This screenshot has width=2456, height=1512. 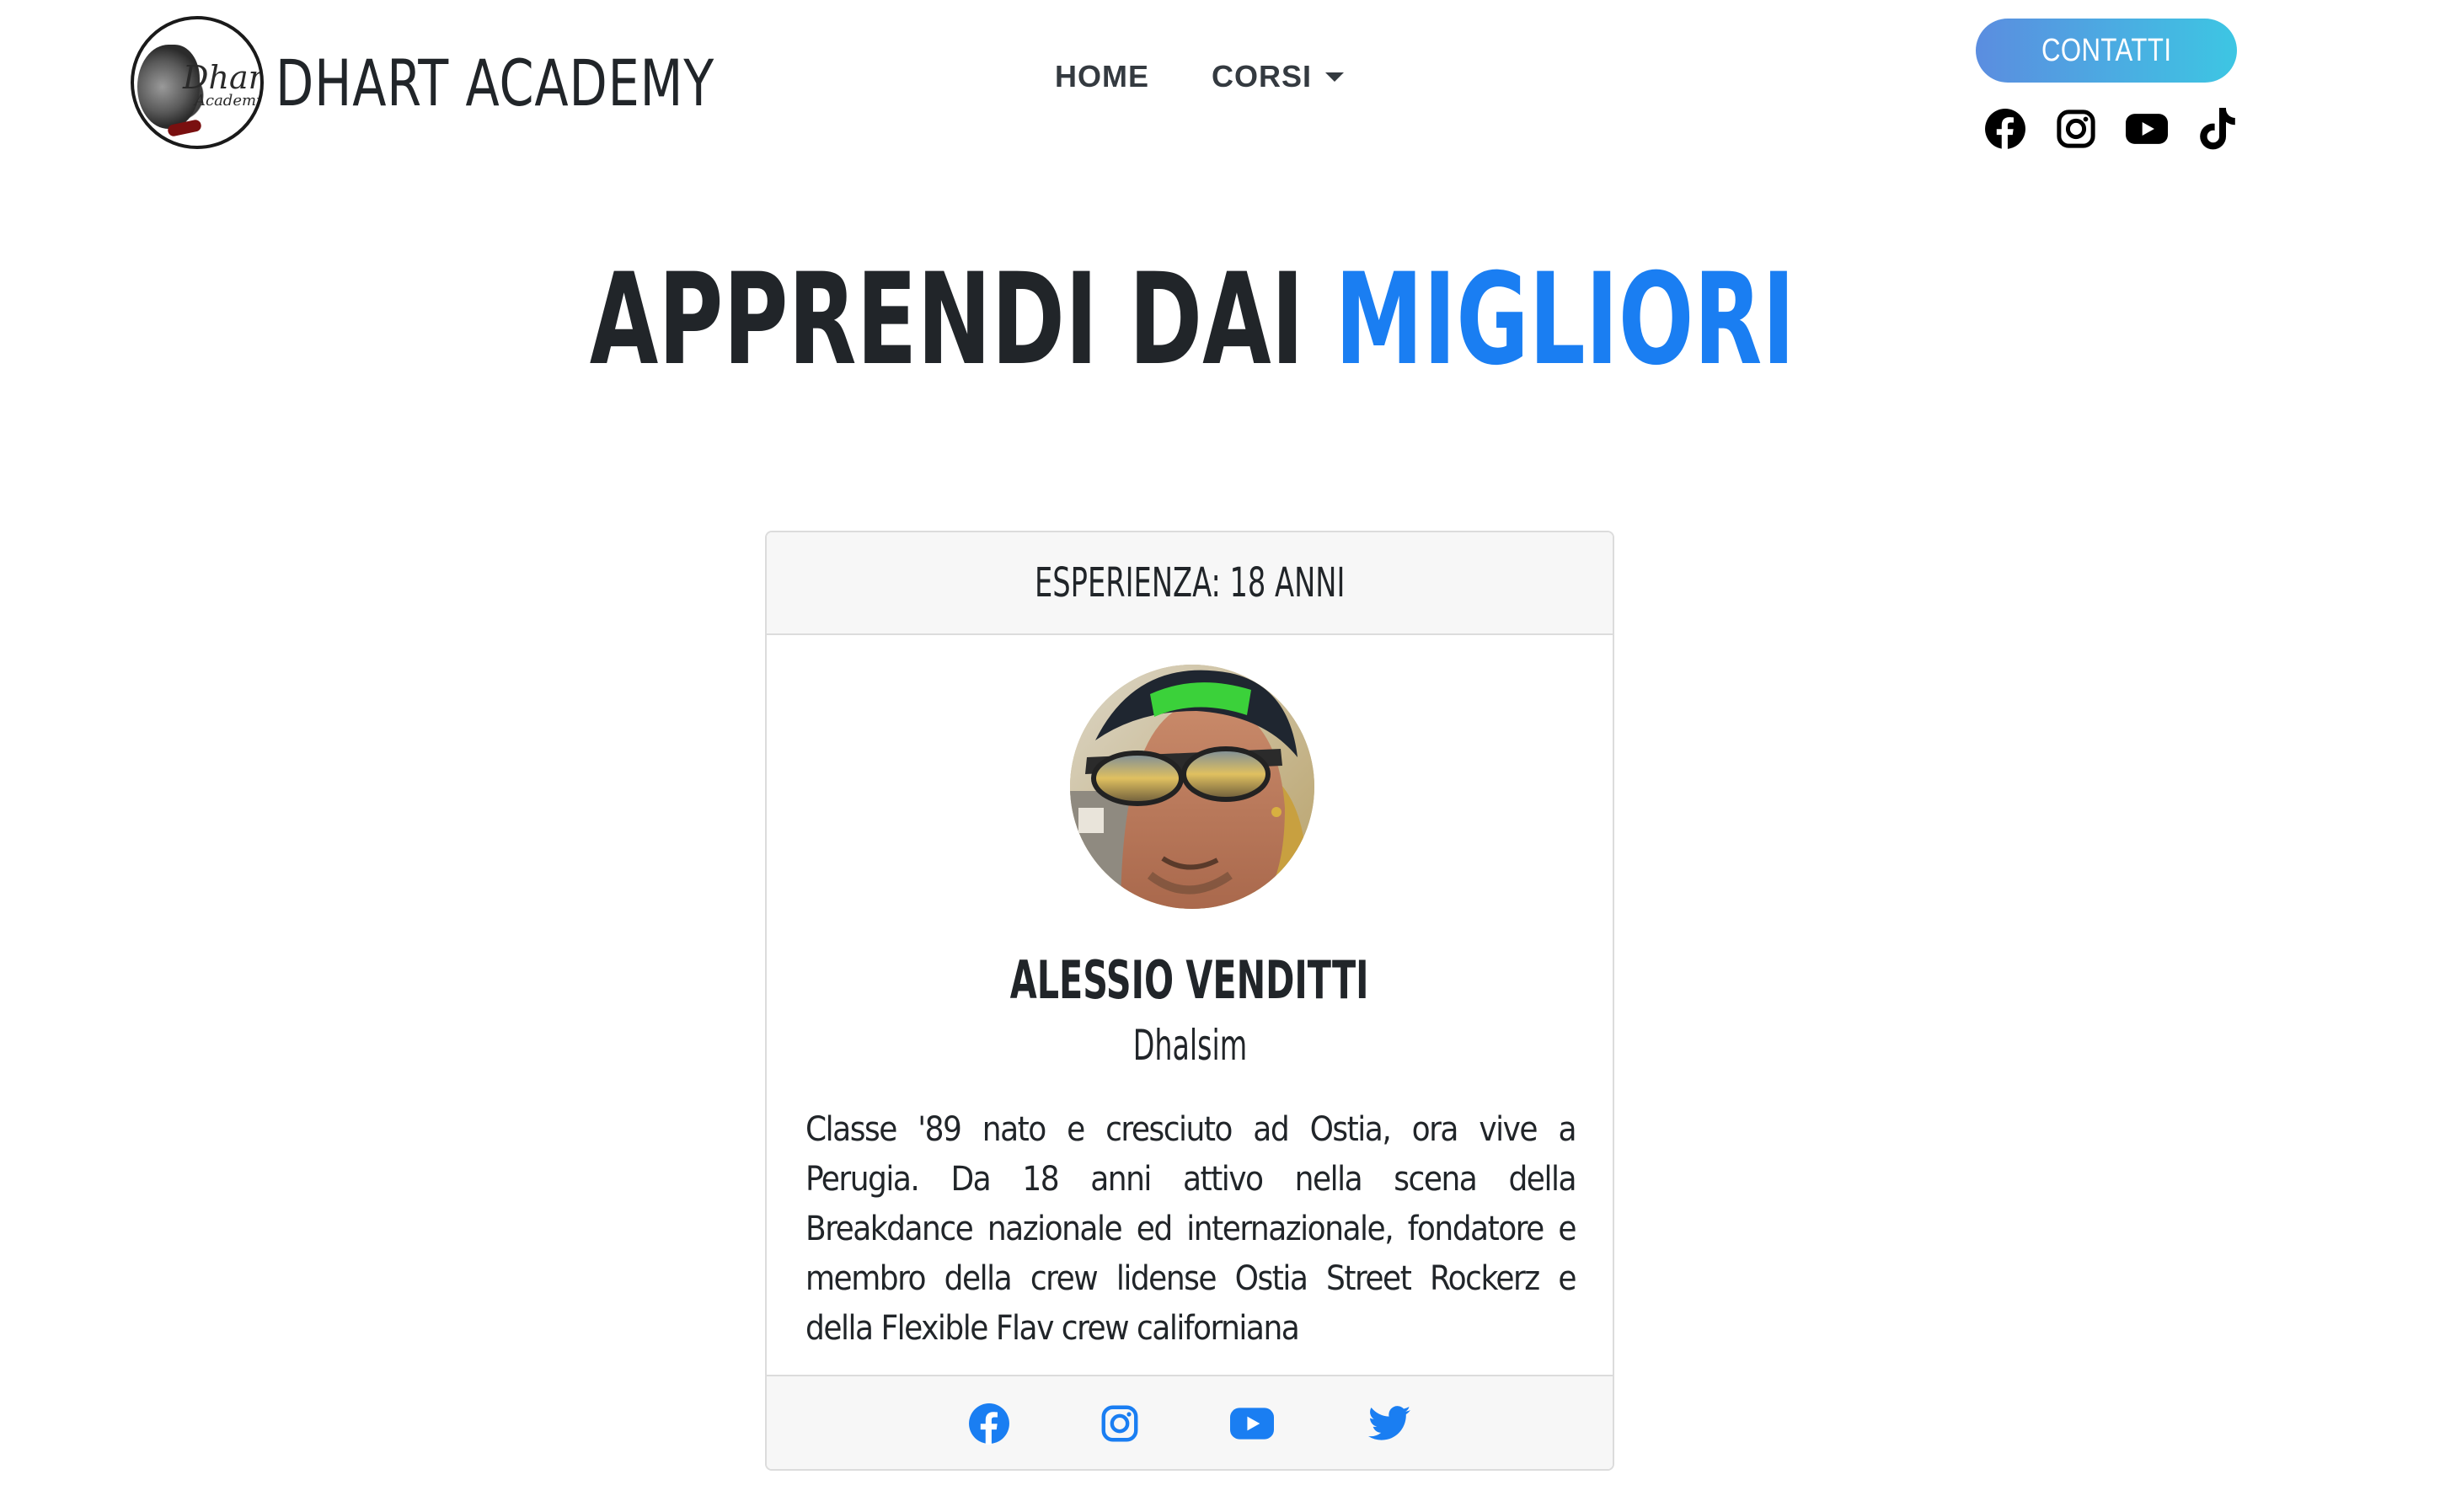 I want to click on instructor-name: ALESSIO VENDITTI, so click(x=1190, y=980).